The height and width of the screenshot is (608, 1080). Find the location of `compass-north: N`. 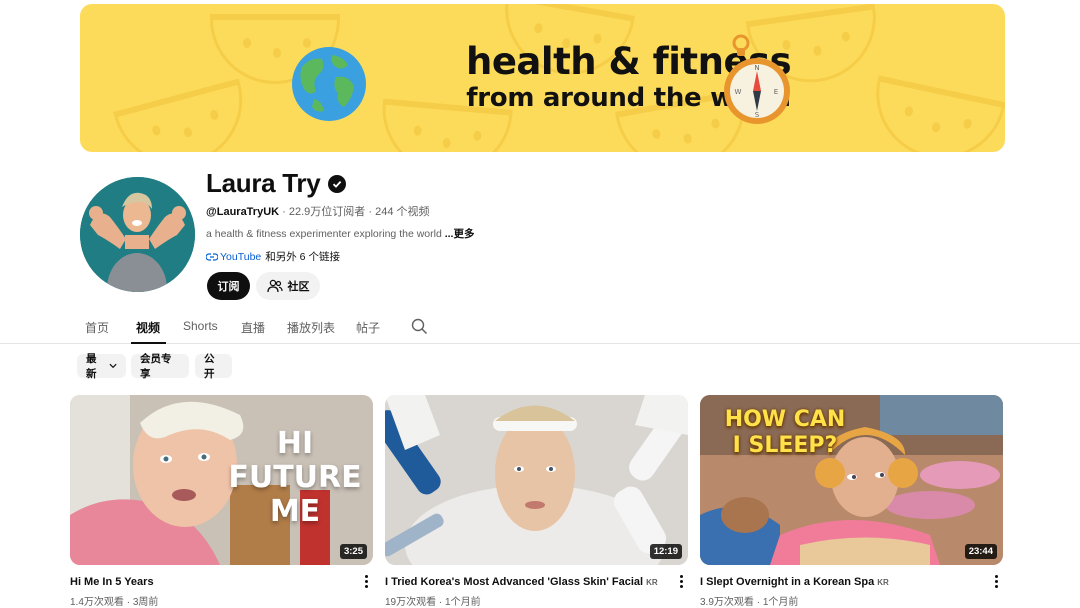

compass-north: N is located at coordinates (756, 68).